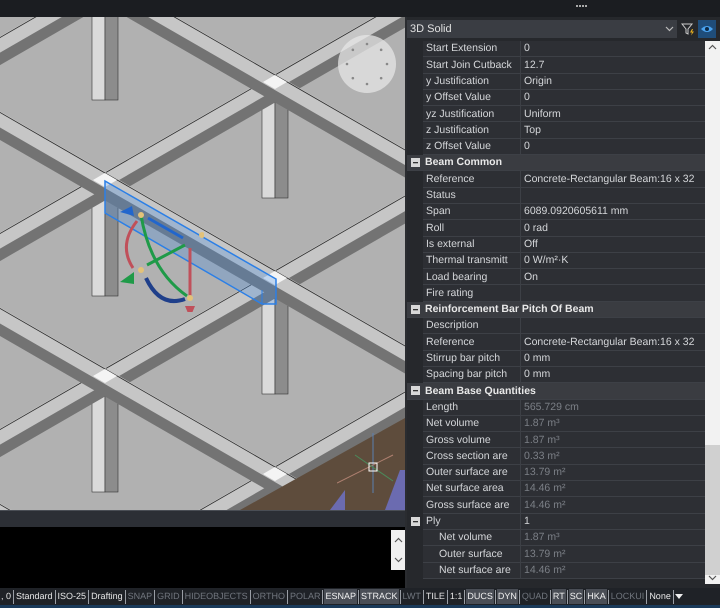 This screenshot has height=608, width=720. What do you see at coordinates (576, 211) in the screenshot?
I see `property-value: 6089.0920605611 mm` at bounding box center [576, 211].